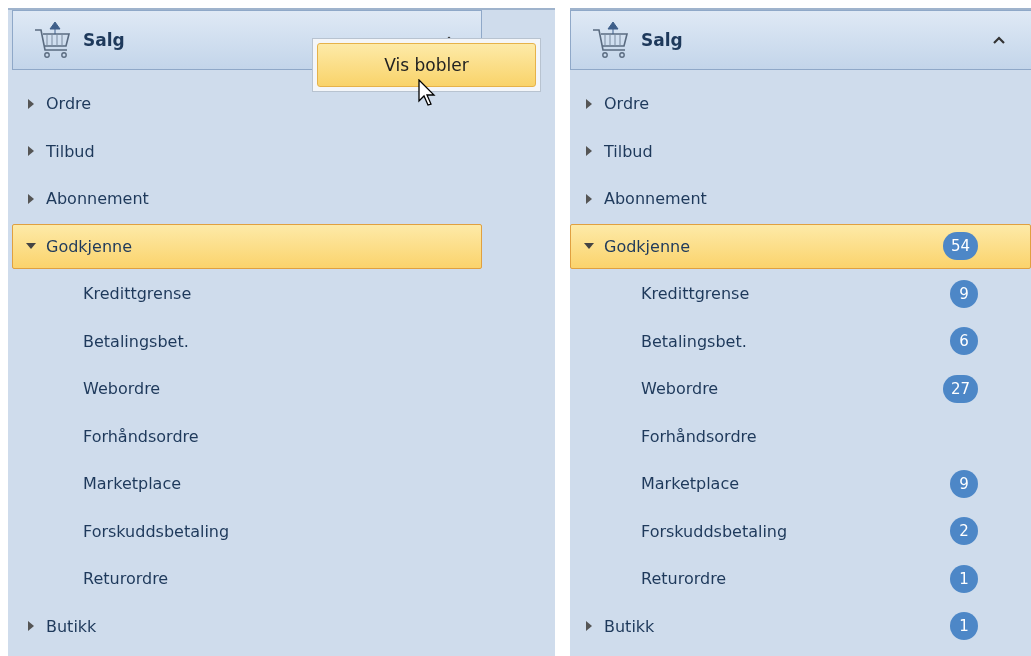 The width and height of the screenshot is (1031, 656). Describe the element at coordinates (800, 103) in the screenshot. I see `tree-item: Ordre` at that location.